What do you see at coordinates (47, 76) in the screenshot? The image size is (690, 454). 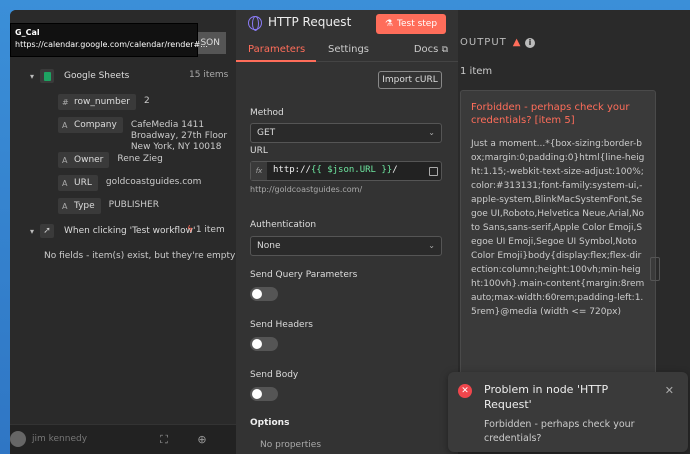 I see `google-sheets-icon` at bounding box center [47, 76].